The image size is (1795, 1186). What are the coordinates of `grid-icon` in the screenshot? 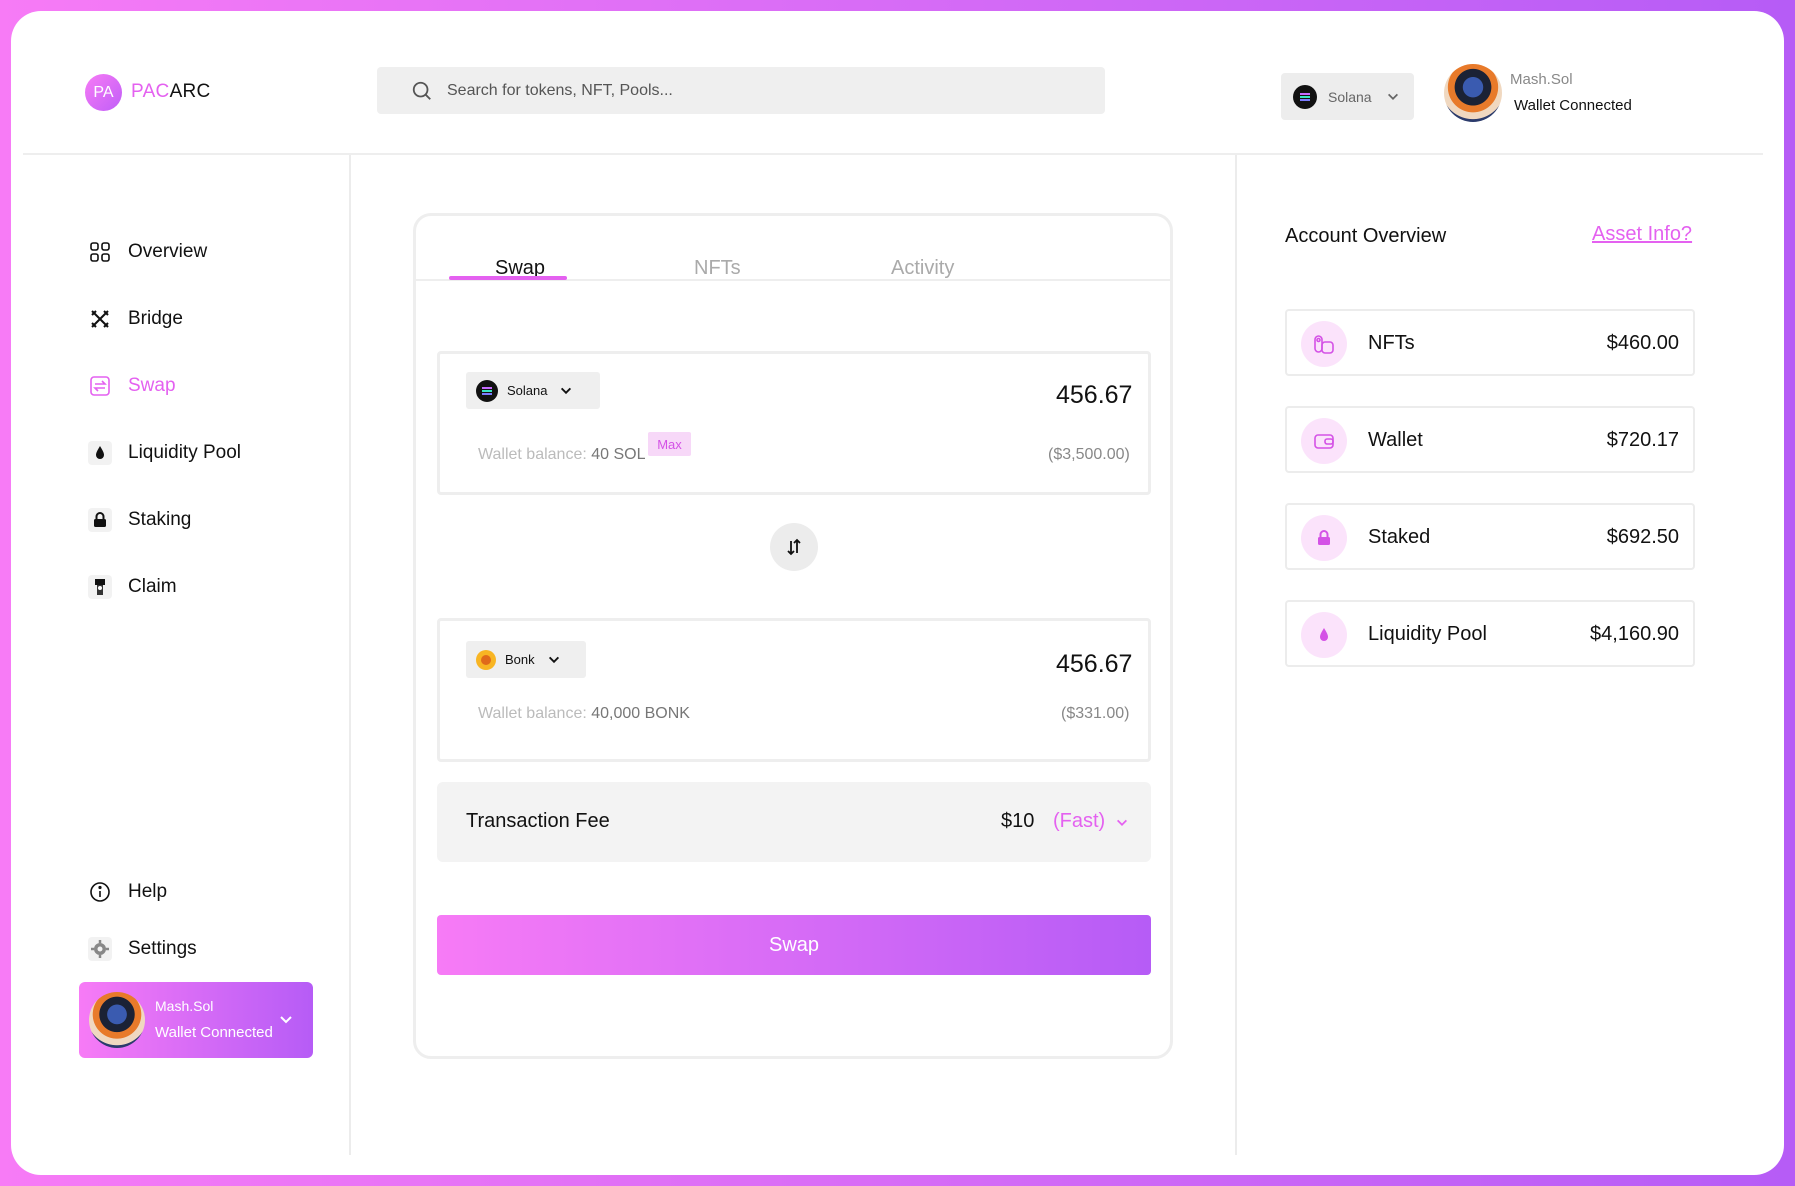 It's located at (100, 252).